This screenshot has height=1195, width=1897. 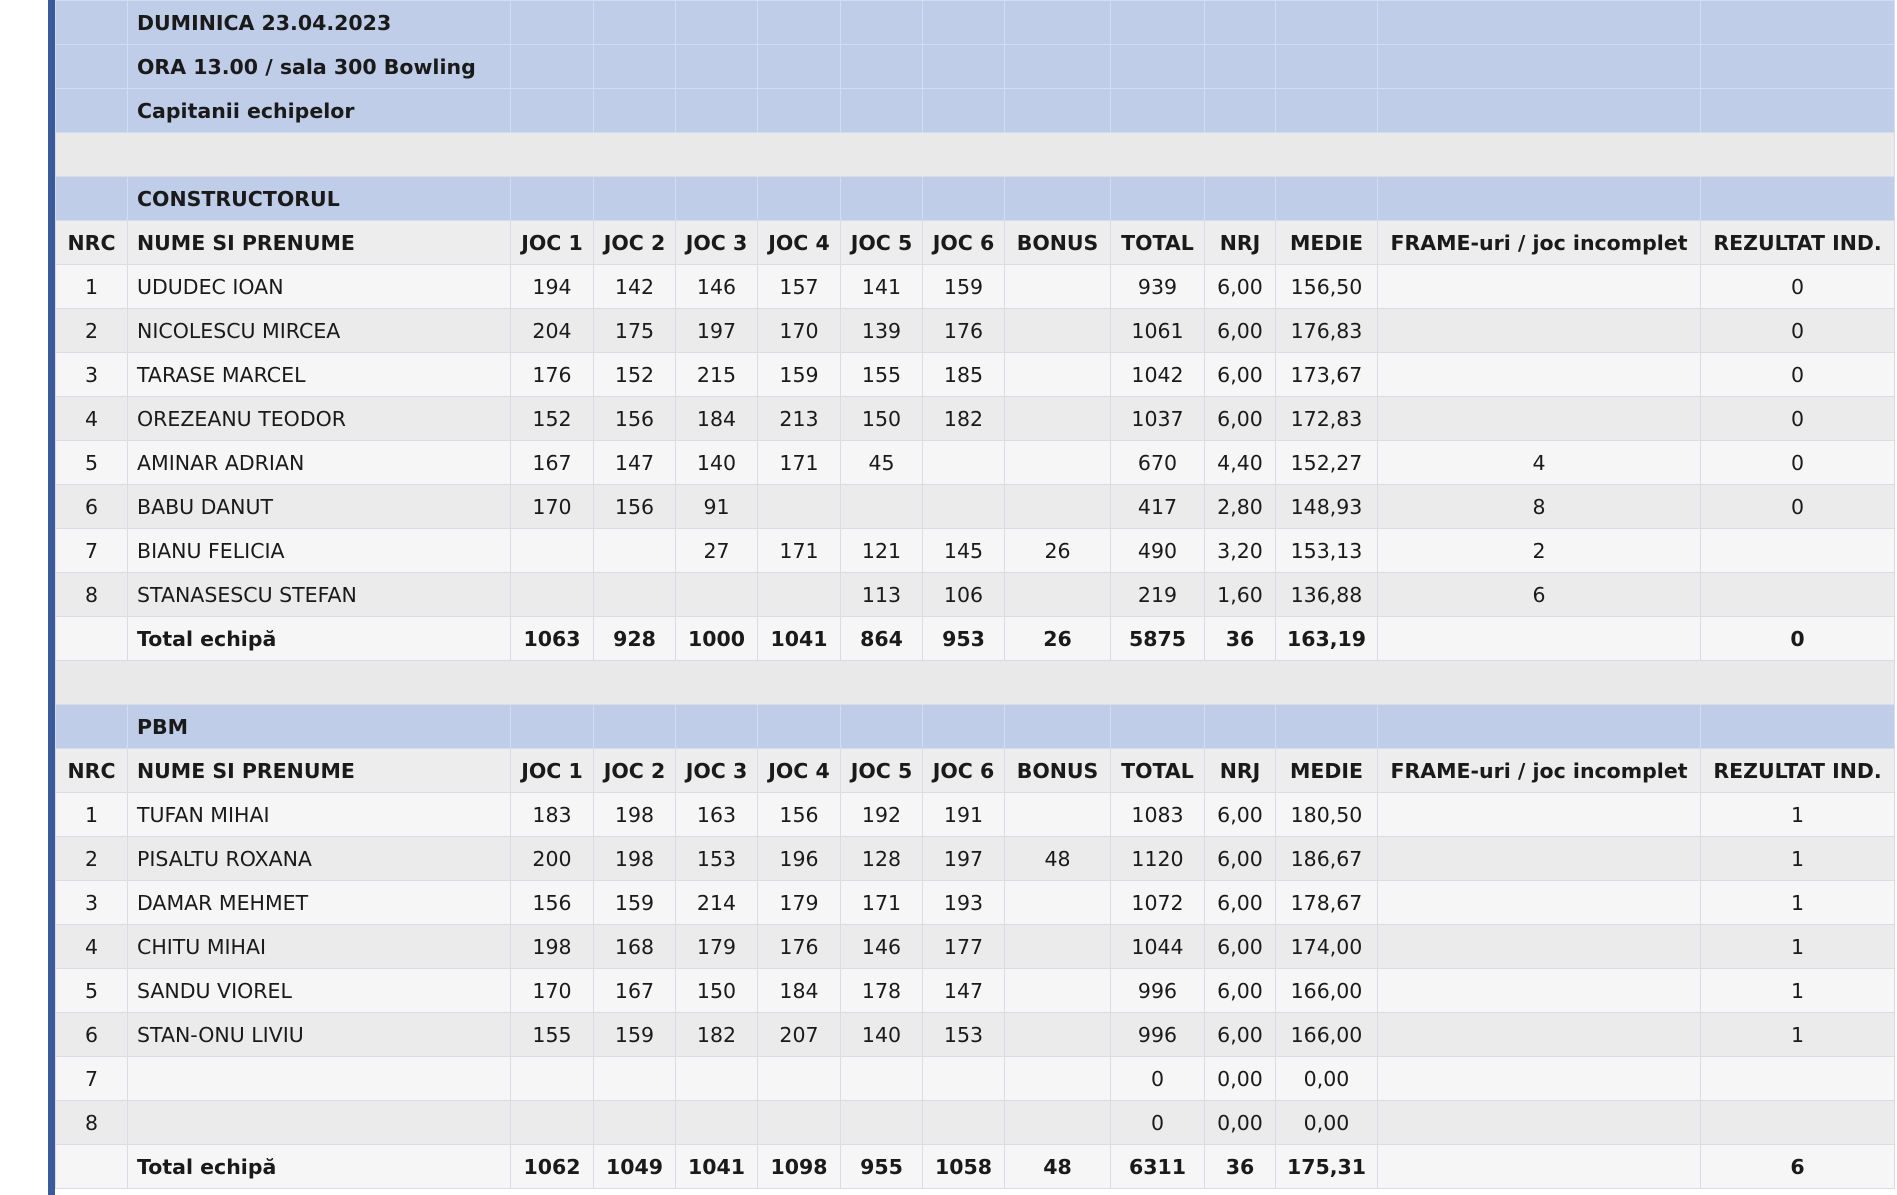 I want to click on spacer-cell, so click(x=975, y=682).